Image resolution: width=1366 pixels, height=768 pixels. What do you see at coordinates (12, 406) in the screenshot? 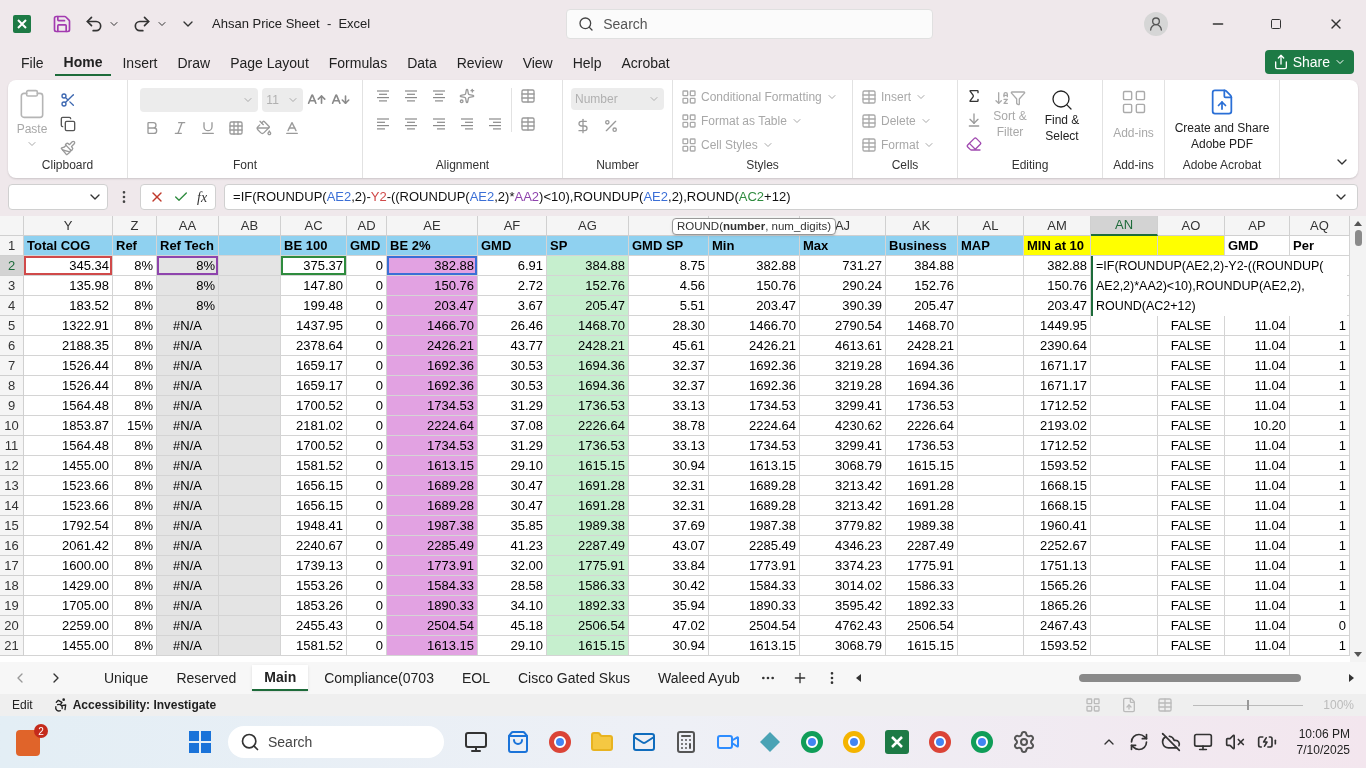
I see `row-header: 9` at bounding box center [12, 406].